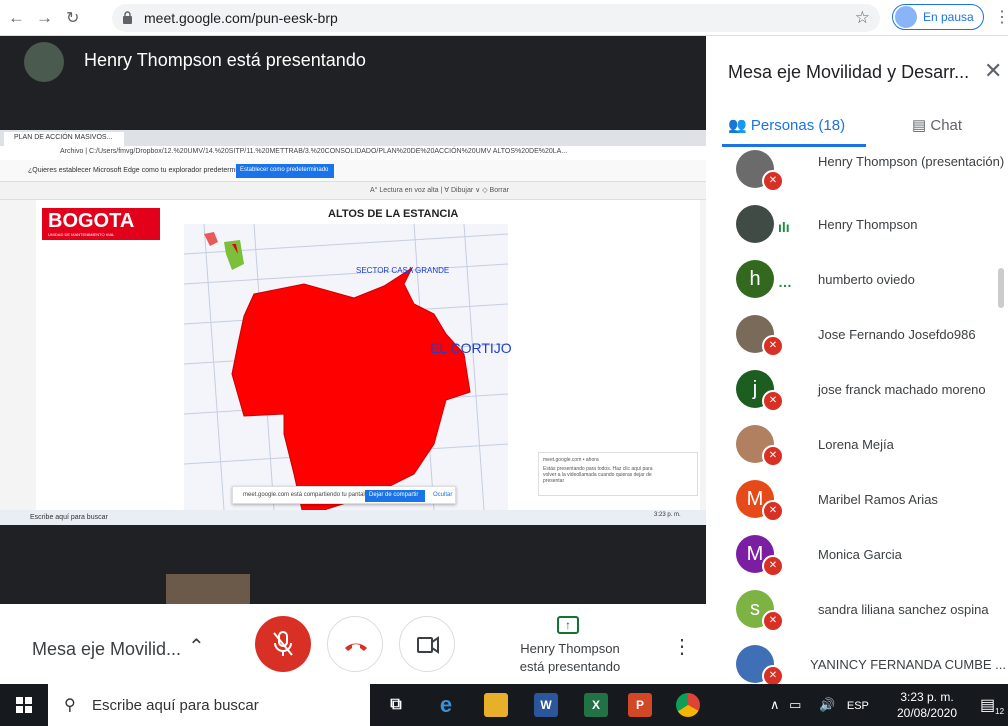 The image size is (1008, 726). What do you see at coordinates (127, 17) in the screenshot?
I see `lock-icon` at bounding box center [127, 17].